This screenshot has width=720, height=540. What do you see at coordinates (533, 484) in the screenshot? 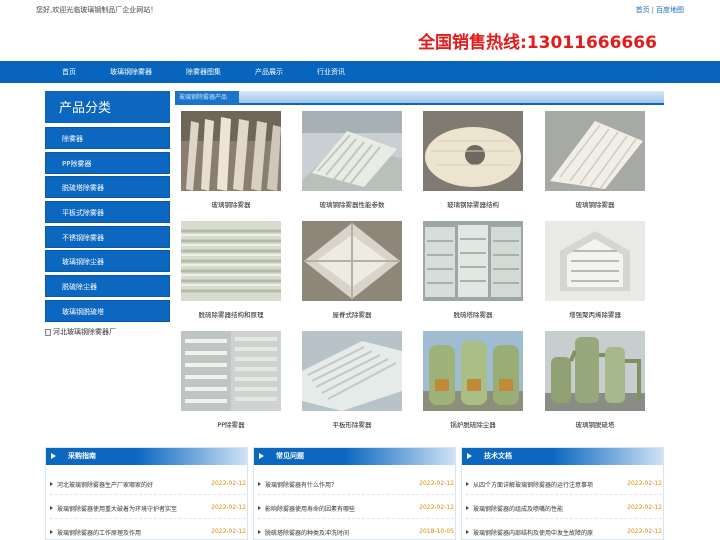
I see `article-title: 从四个方面详解玻璃钢除雾器的运行注意事项` at bounding box center [533, 484].